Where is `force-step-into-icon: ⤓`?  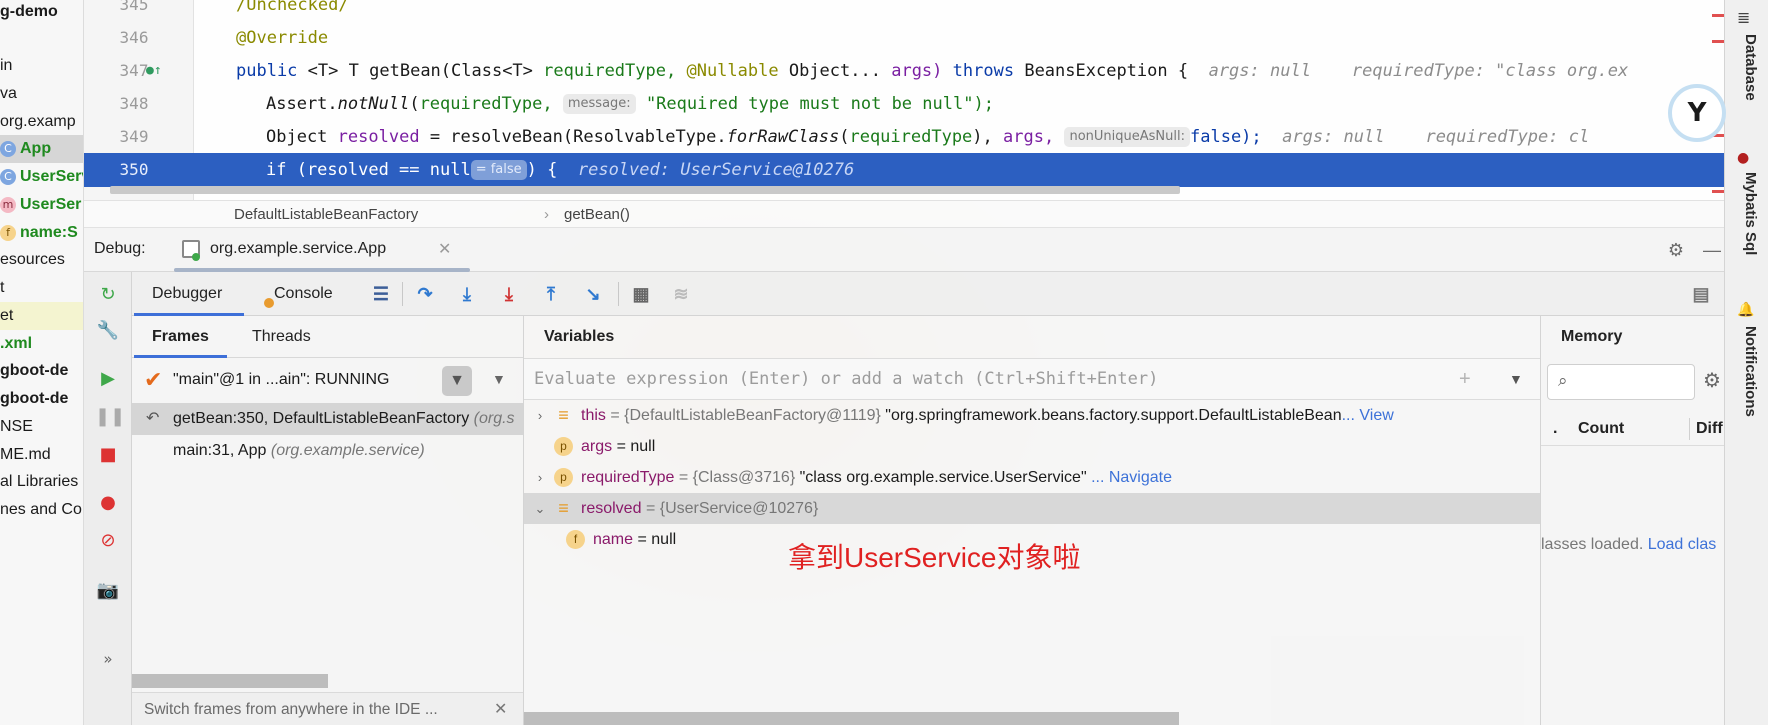
force-step-into-icon: ⤓ is located at coordinates (509, 294).